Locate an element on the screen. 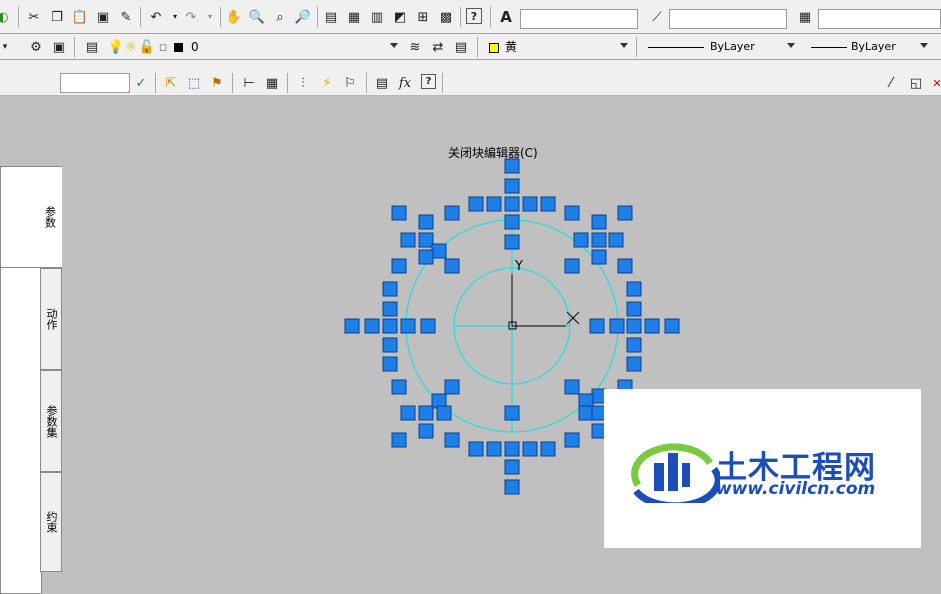 This screenshot has width=941, height=594. linear-param-icon: ⊢ is located at coordinates (249, 83).